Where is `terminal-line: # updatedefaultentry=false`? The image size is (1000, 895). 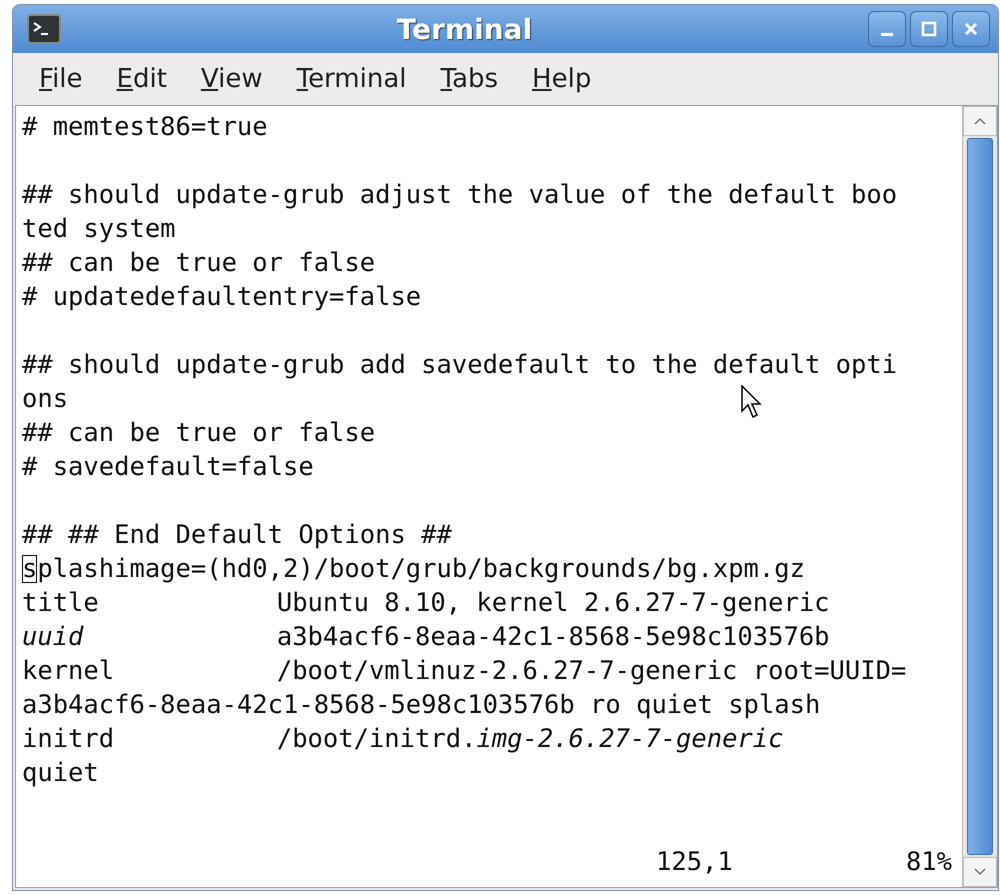 terminal-line: # updatedefaultentry=false is located at coordinates (222, 297).